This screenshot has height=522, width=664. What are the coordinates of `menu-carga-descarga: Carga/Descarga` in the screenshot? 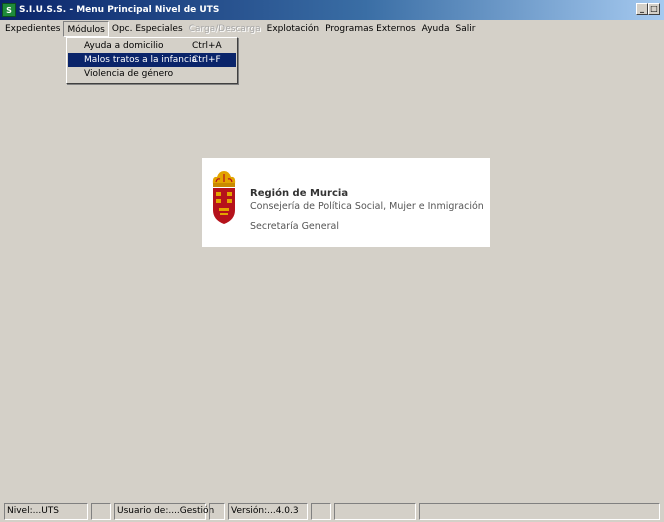 It's located at (224, 29).